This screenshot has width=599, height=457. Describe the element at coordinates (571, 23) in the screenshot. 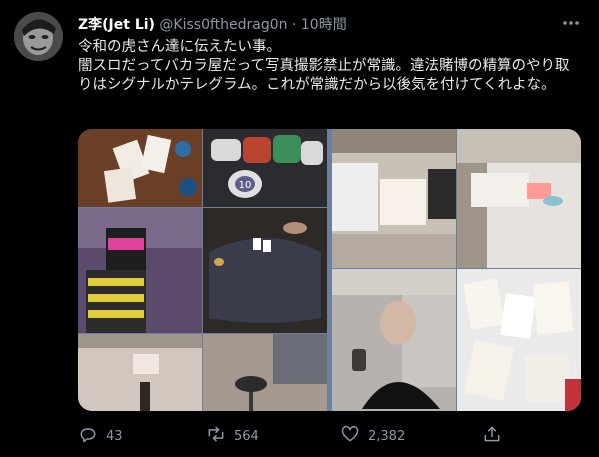

I see `more-icon` at that location.